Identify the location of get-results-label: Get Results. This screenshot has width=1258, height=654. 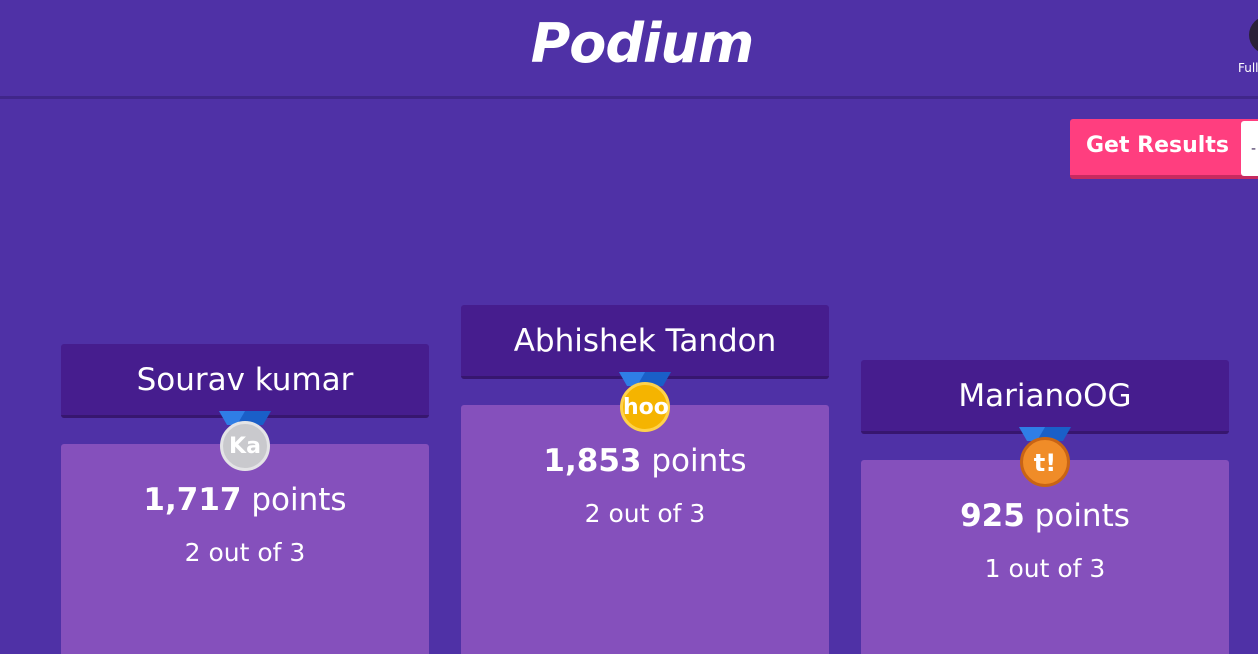
(1157, 145).